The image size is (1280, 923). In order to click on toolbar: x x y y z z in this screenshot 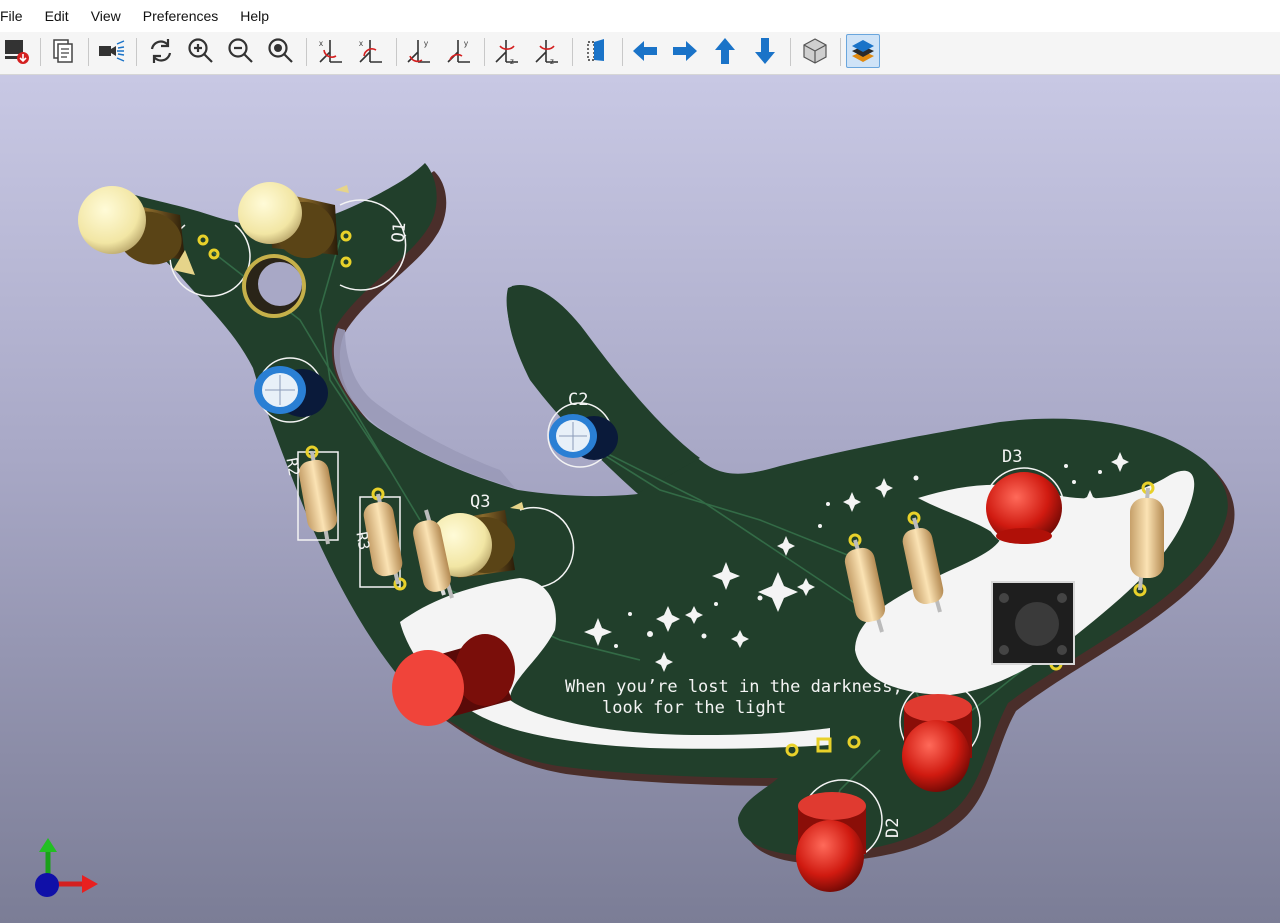, I will do `click(640, 53)`.